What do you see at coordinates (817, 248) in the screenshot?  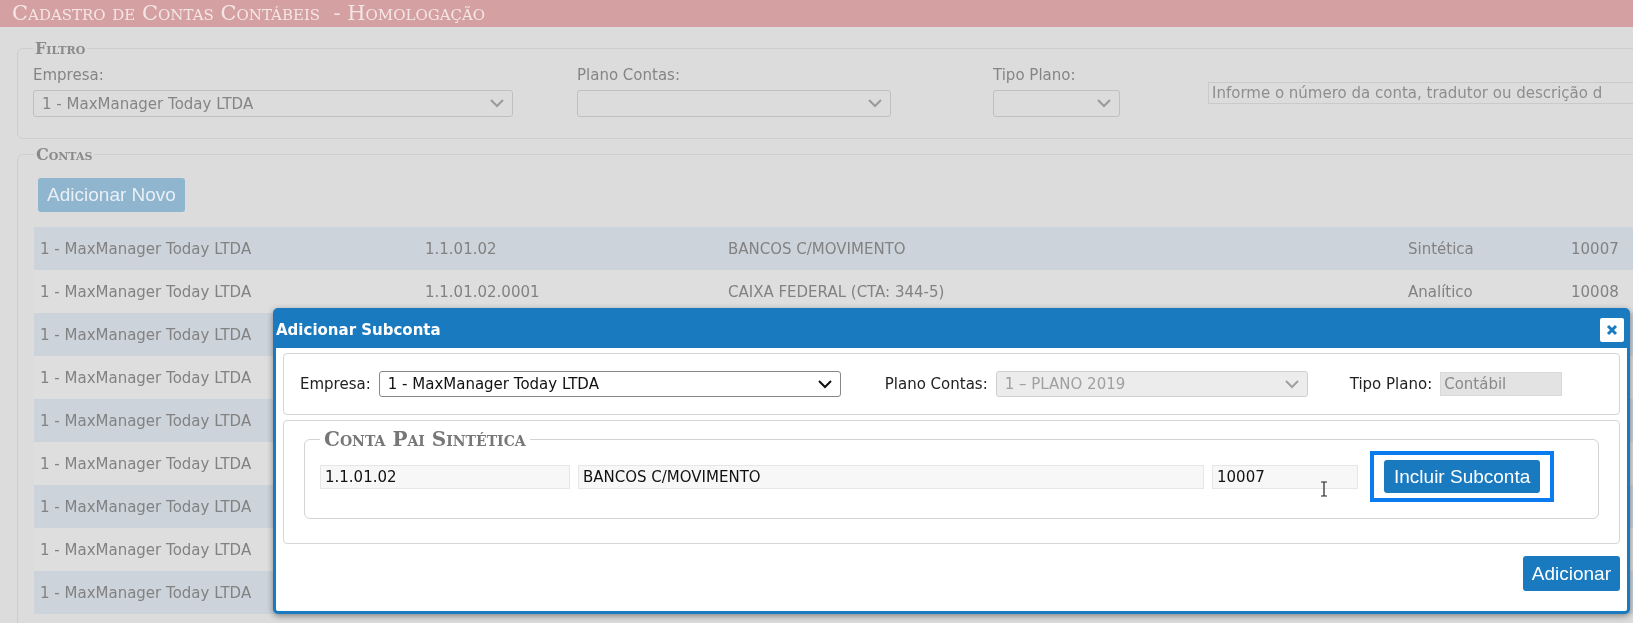 I see `table-cell: BANCOS C/MOVIMENTO` at bounding box center [817, 248].